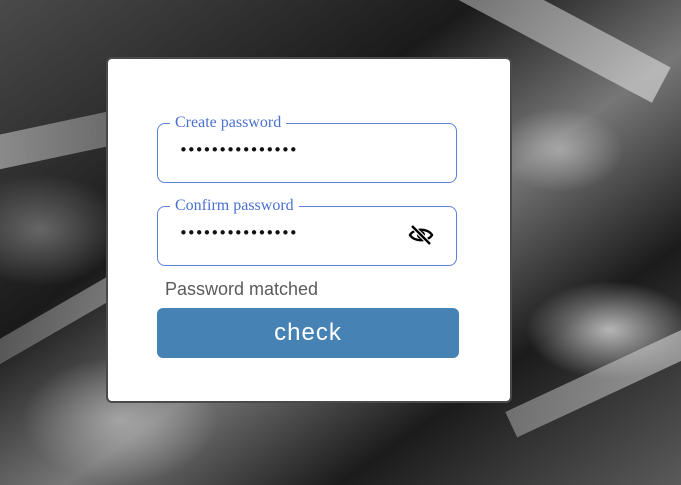 This screenshot has height=485, width=681. I want to click on confirm-password-label: Confirm password, so click(234, 206).